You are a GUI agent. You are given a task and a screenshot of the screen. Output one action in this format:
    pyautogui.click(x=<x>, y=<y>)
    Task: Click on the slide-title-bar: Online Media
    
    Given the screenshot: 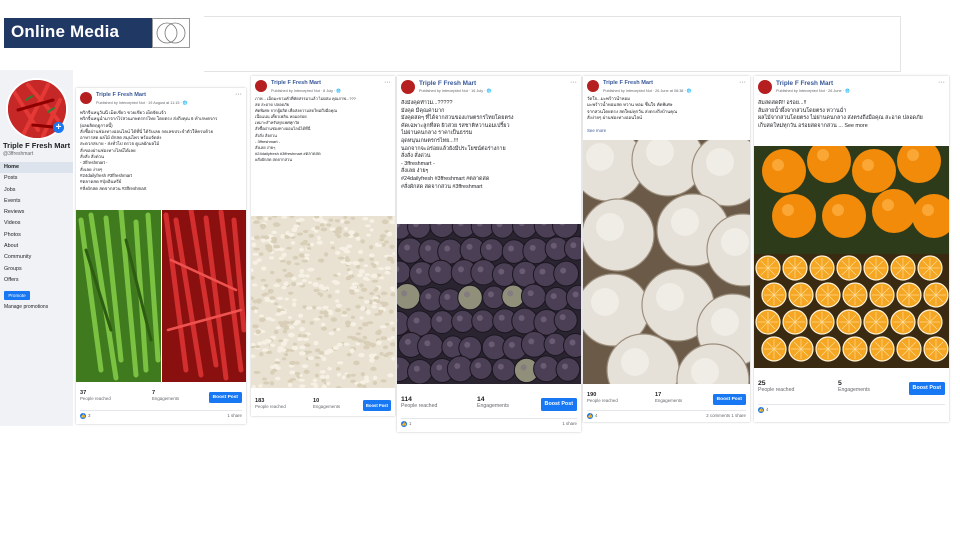 What is the action you would take?
    pyautogui.click(x=78, y=33)
    